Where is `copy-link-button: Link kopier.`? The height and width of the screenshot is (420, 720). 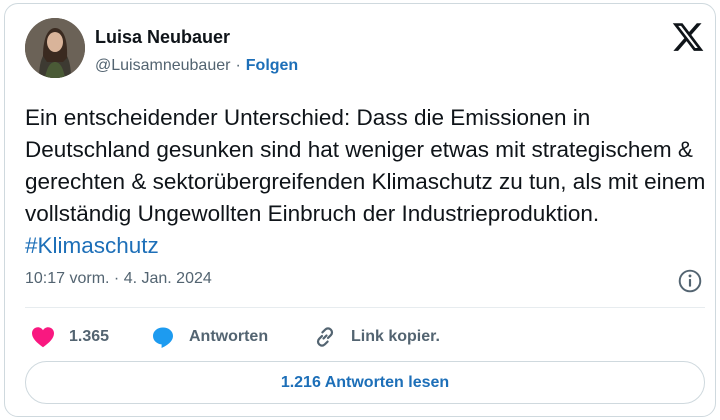 copy-link-button: Link kopier. is located at coordinates (376, 337).